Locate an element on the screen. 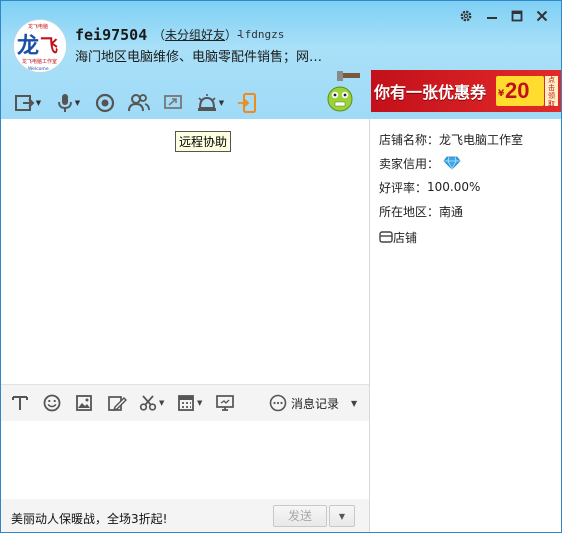 The height and width of the screenshot is (533, 562). rating-row: 好评率： 100.00% is located at coordinates (469, 187).